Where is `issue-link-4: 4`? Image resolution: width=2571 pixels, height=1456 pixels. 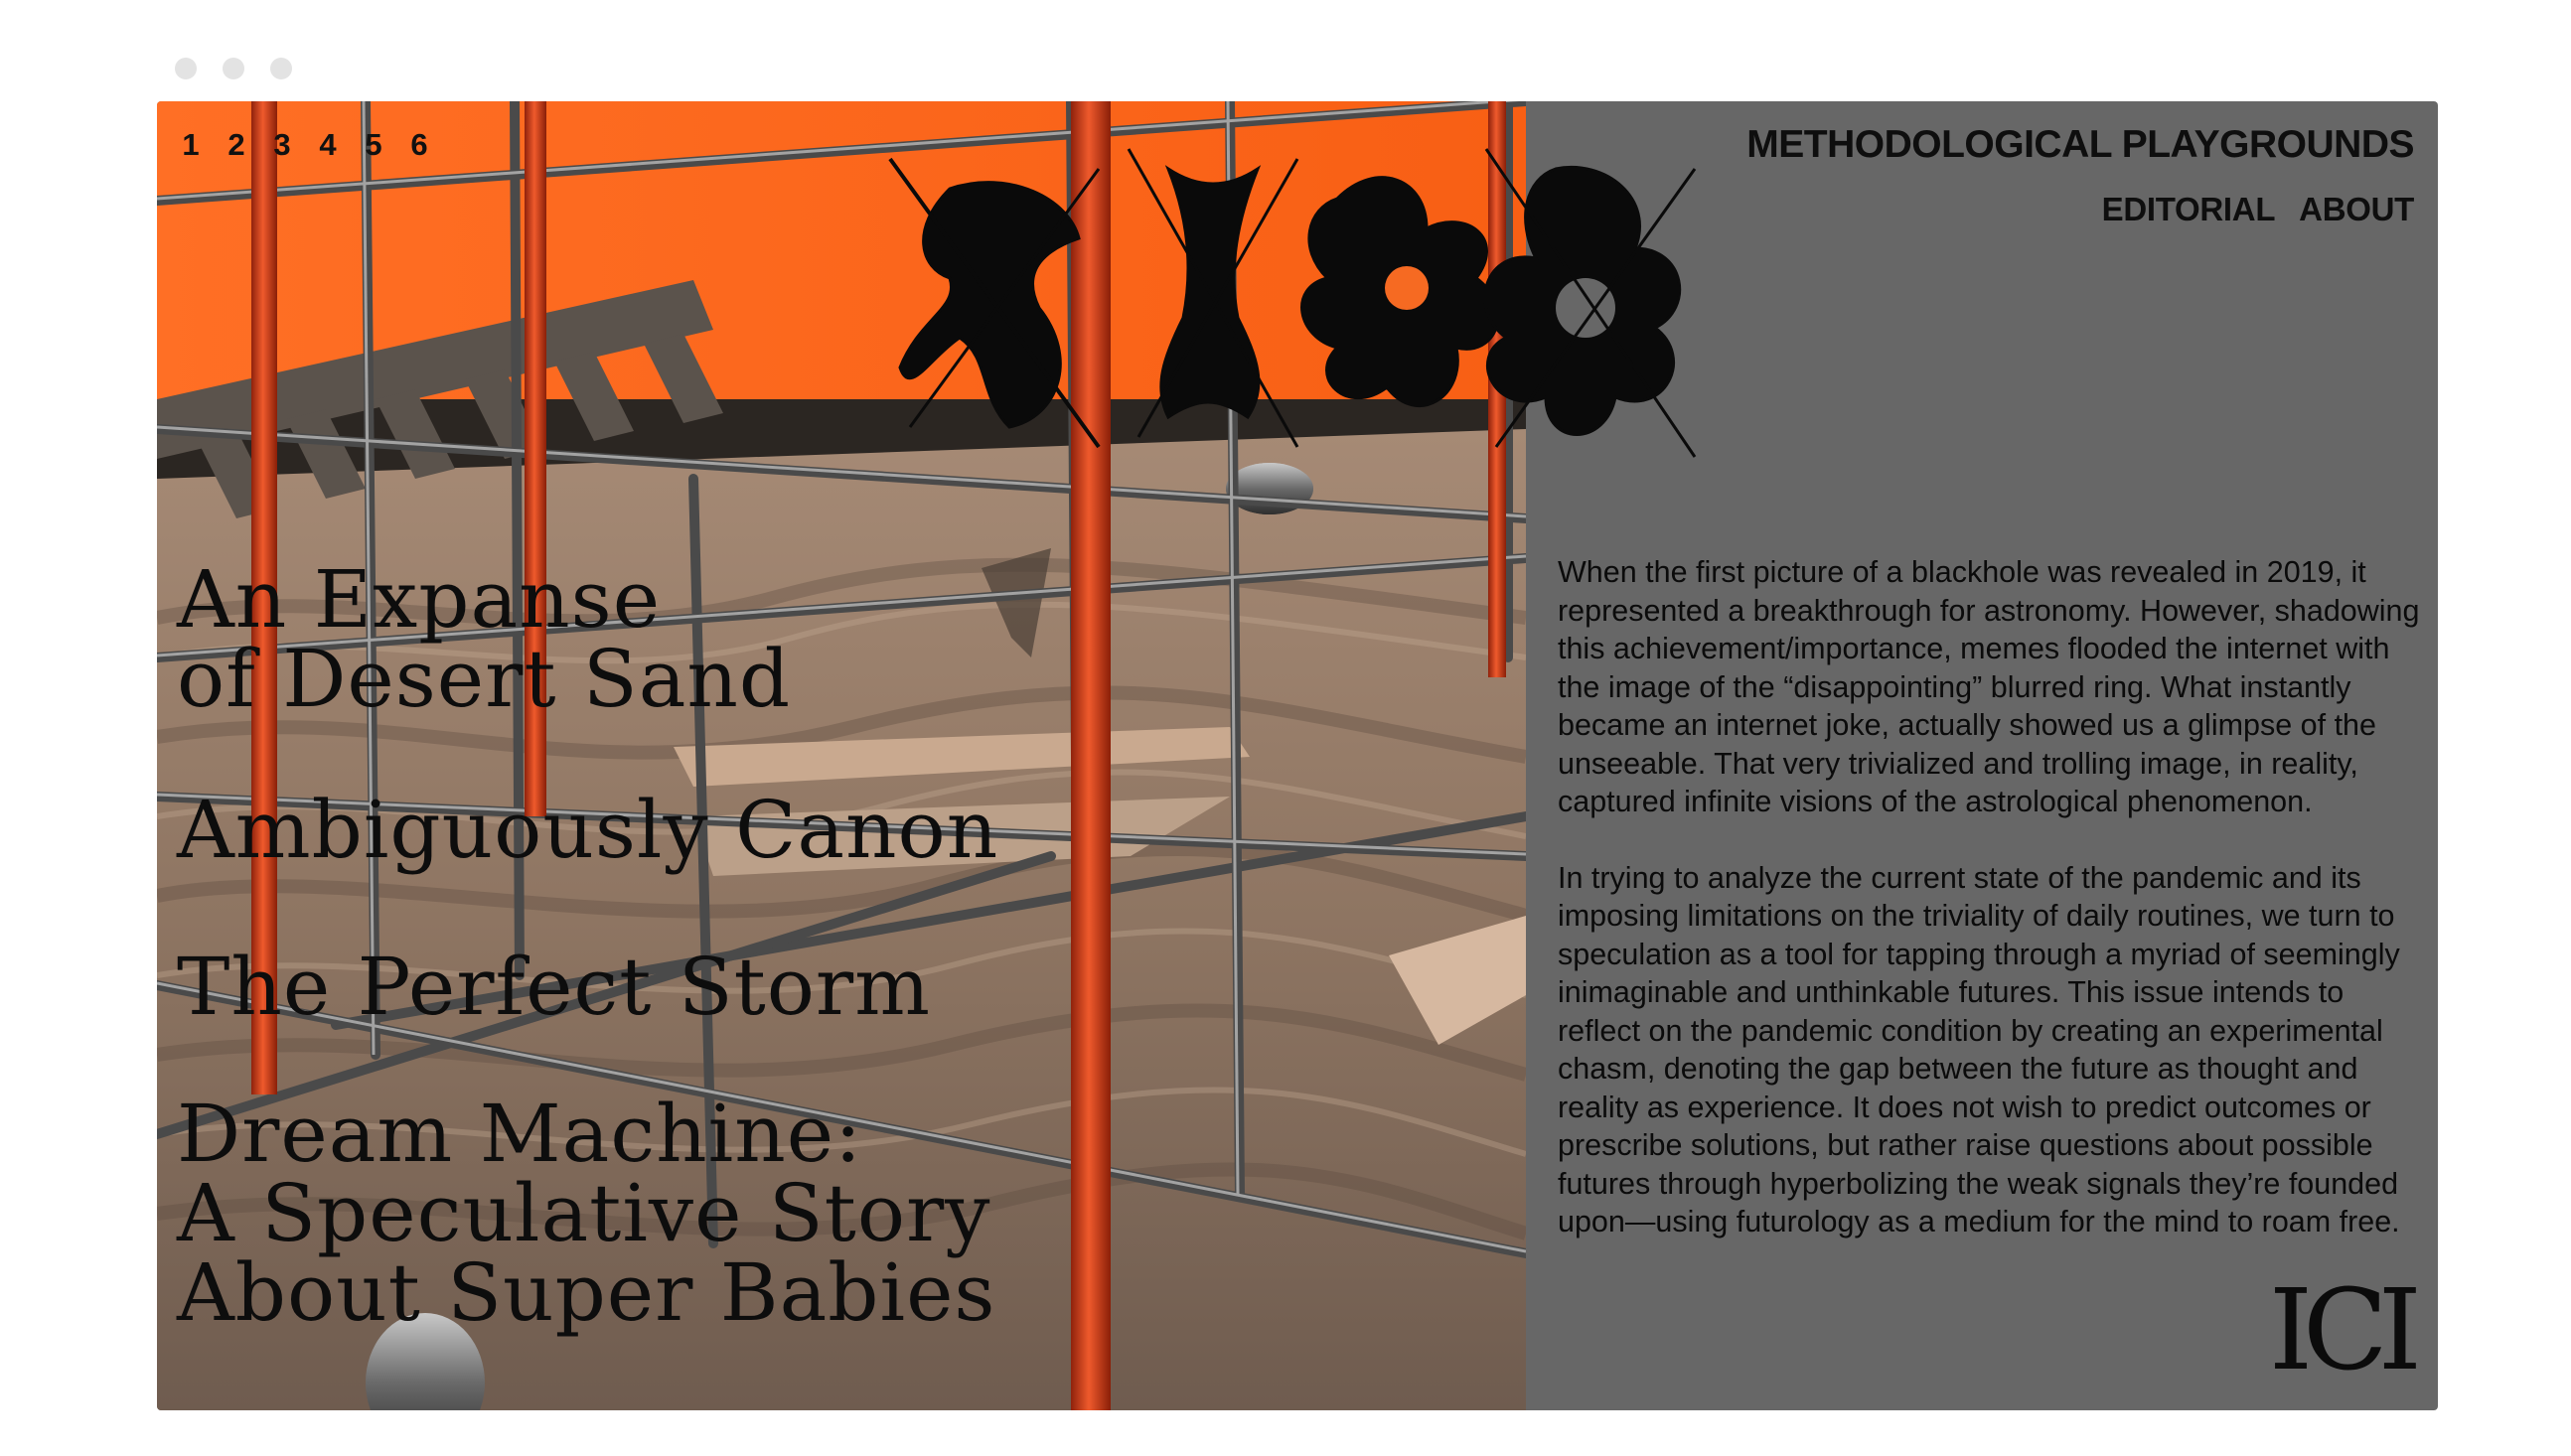 issue-link-4: 4 is located at coordinates (328, 145).